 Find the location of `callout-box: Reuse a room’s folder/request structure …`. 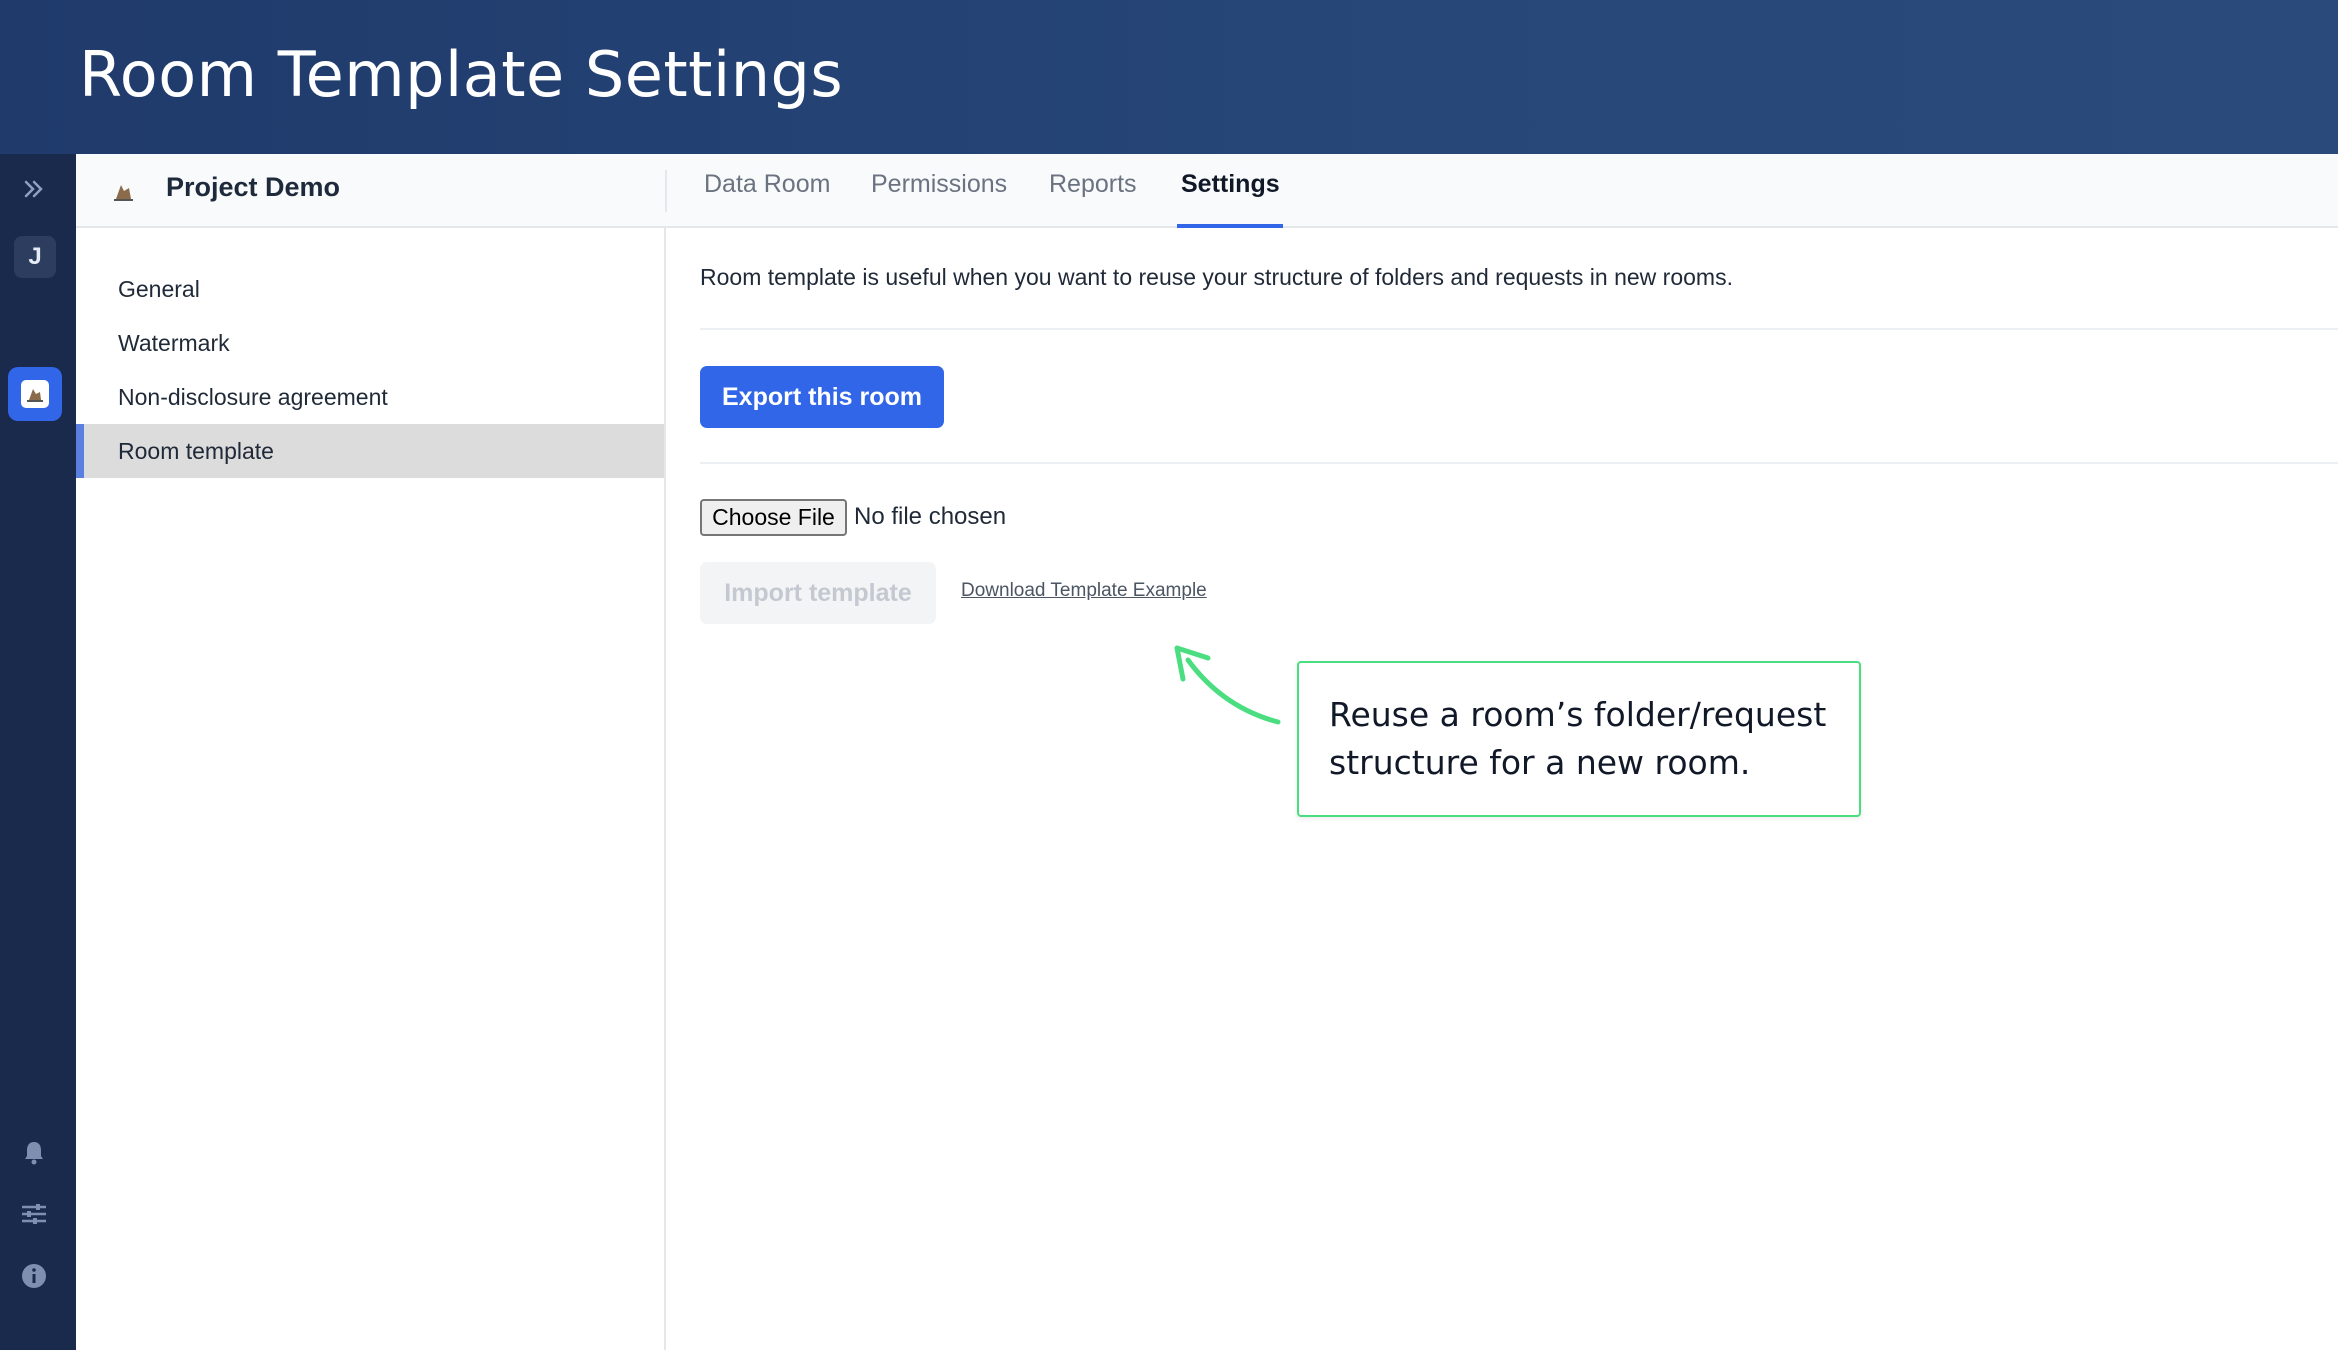

callout-box: Reuse a room’s folder/request structure … is located at coordinates (1579, 739).